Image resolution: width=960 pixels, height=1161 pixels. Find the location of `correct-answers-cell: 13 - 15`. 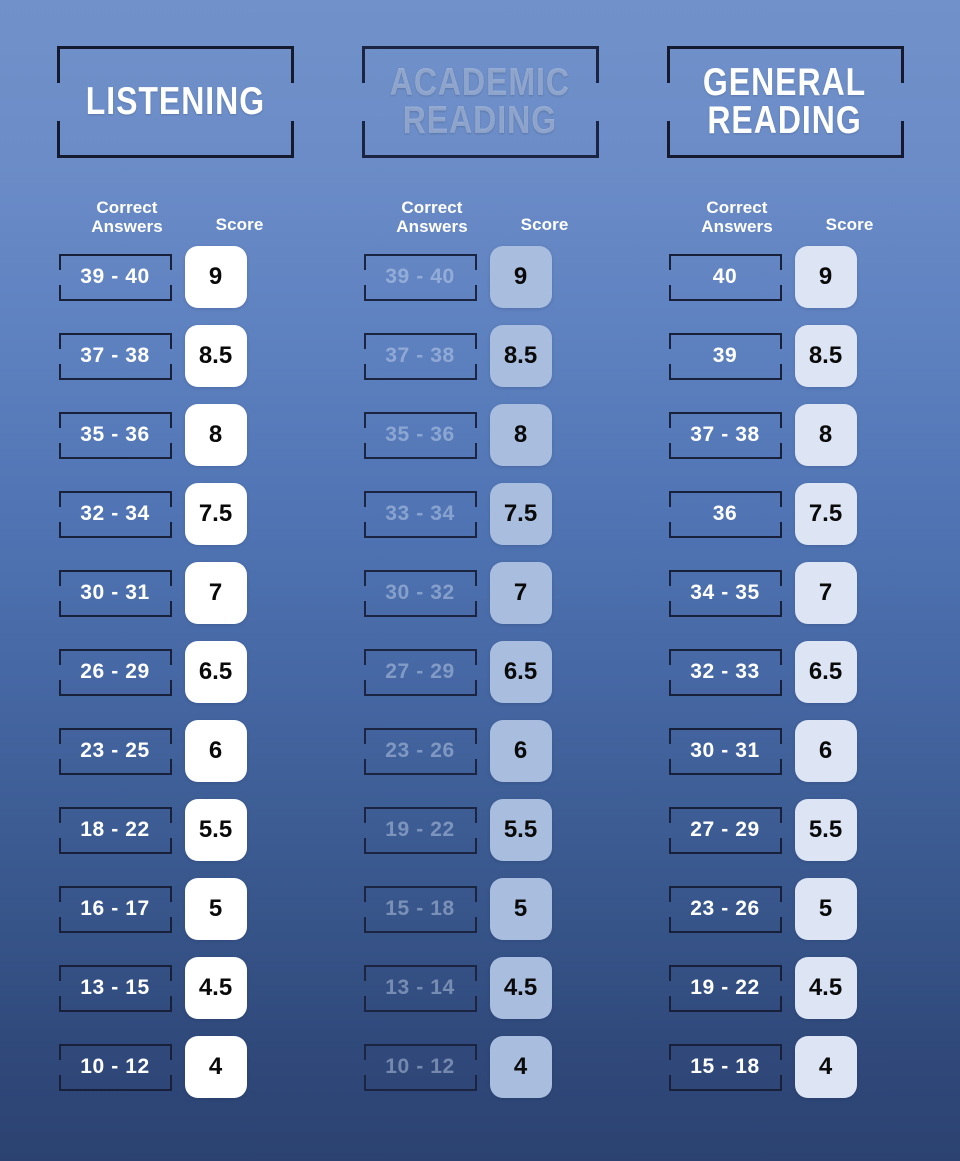

correct-answers-cell: 13 - 15 is located at coordinates (115, 988).